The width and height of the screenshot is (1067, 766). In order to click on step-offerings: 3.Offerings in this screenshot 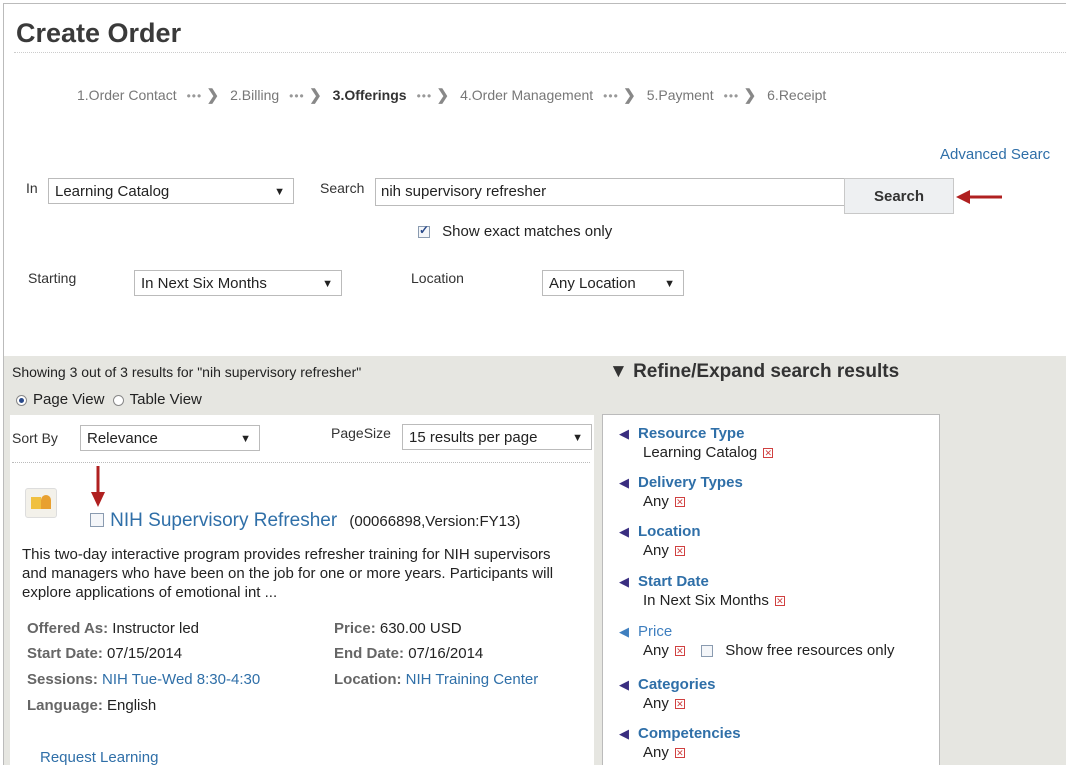, I will do `click(370, 95)`.